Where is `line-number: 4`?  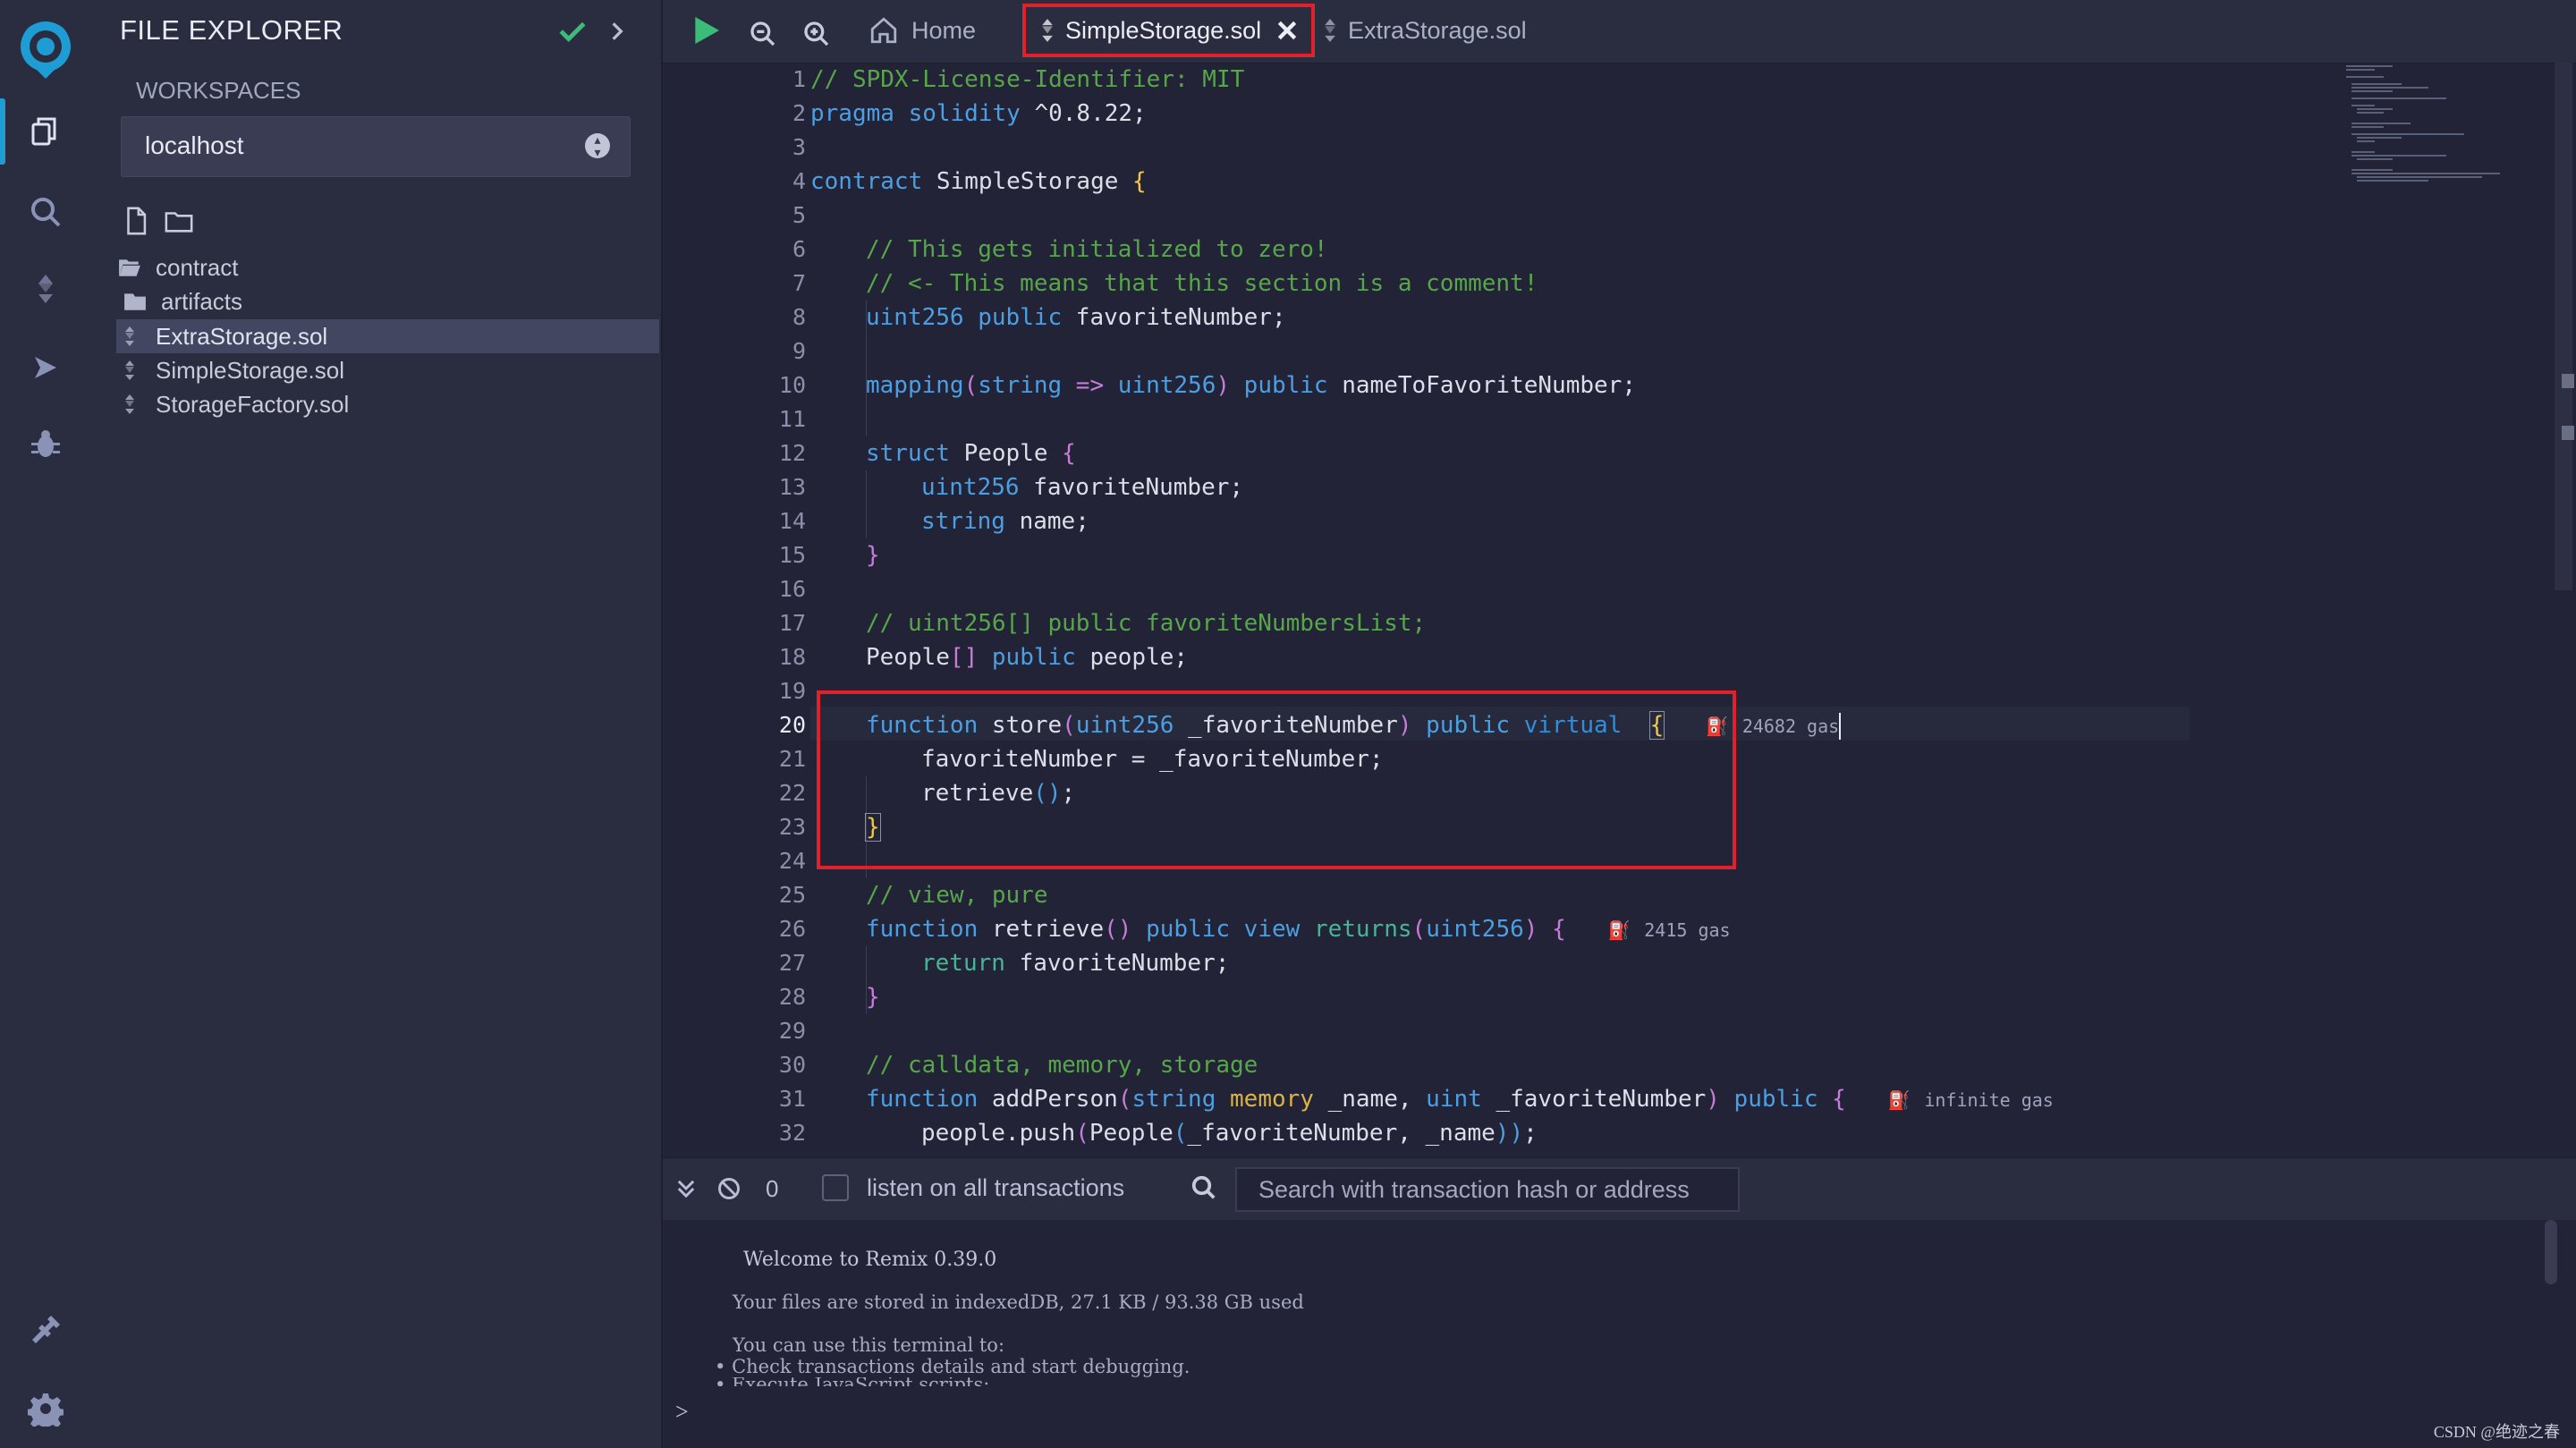 line-number: 4 is located at coordinates (799, 181).